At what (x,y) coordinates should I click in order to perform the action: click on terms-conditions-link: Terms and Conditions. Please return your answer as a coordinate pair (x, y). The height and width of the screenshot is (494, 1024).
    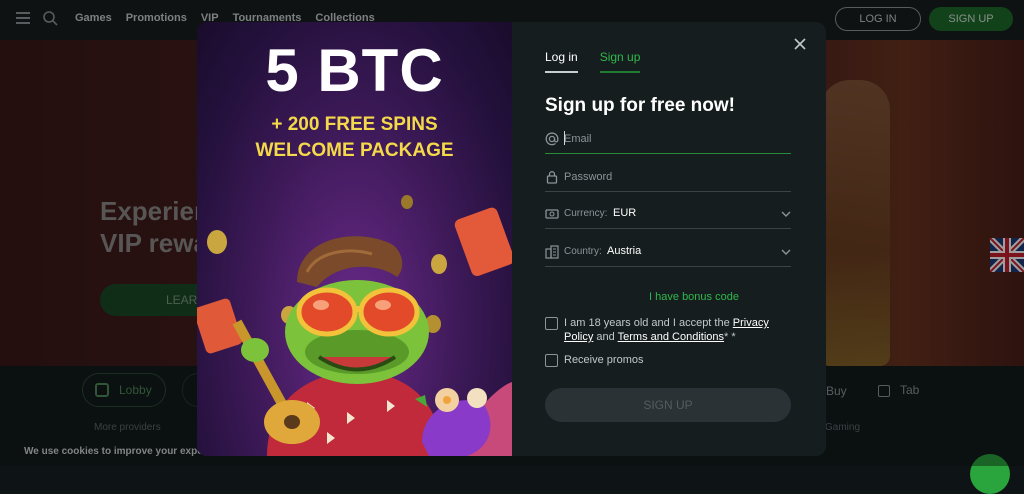
    Looking at the image, I should click on (671, 337).